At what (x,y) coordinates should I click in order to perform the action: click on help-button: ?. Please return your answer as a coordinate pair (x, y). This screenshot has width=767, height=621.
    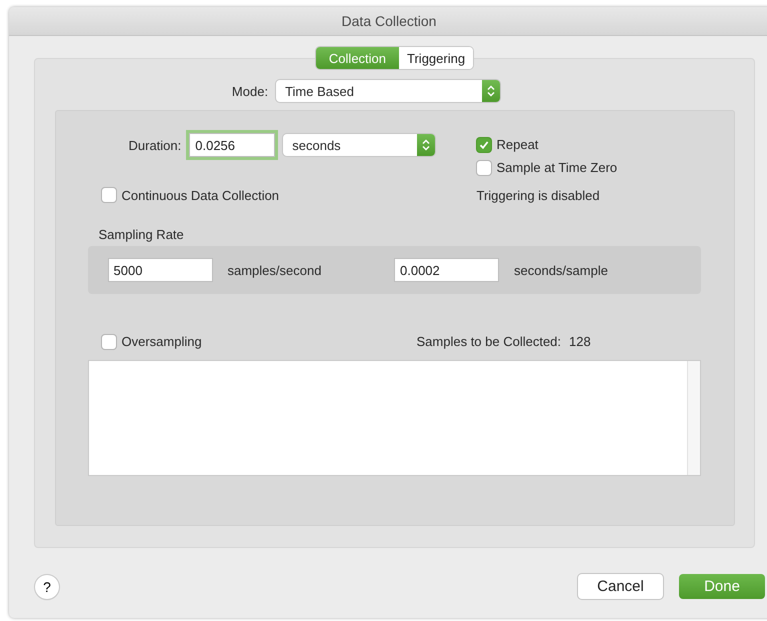
    Looking at the image, I should click on (47, 586).